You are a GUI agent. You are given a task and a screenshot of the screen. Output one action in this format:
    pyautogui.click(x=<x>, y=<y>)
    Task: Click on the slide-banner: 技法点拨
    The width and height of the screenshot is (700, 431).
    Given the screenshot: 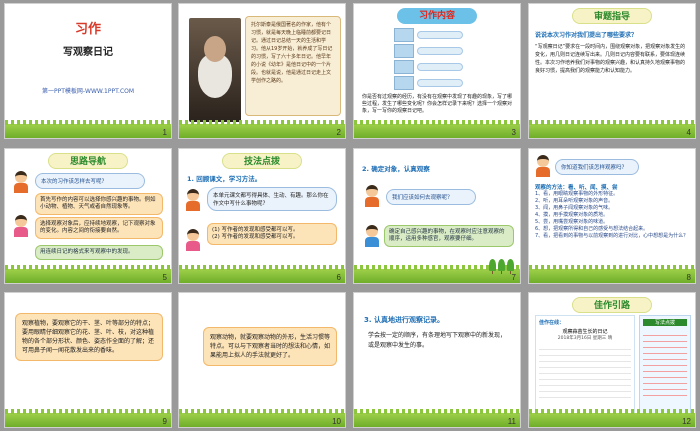 What is the action you would take?
    pyautogui.click(x=262, y=161)
    